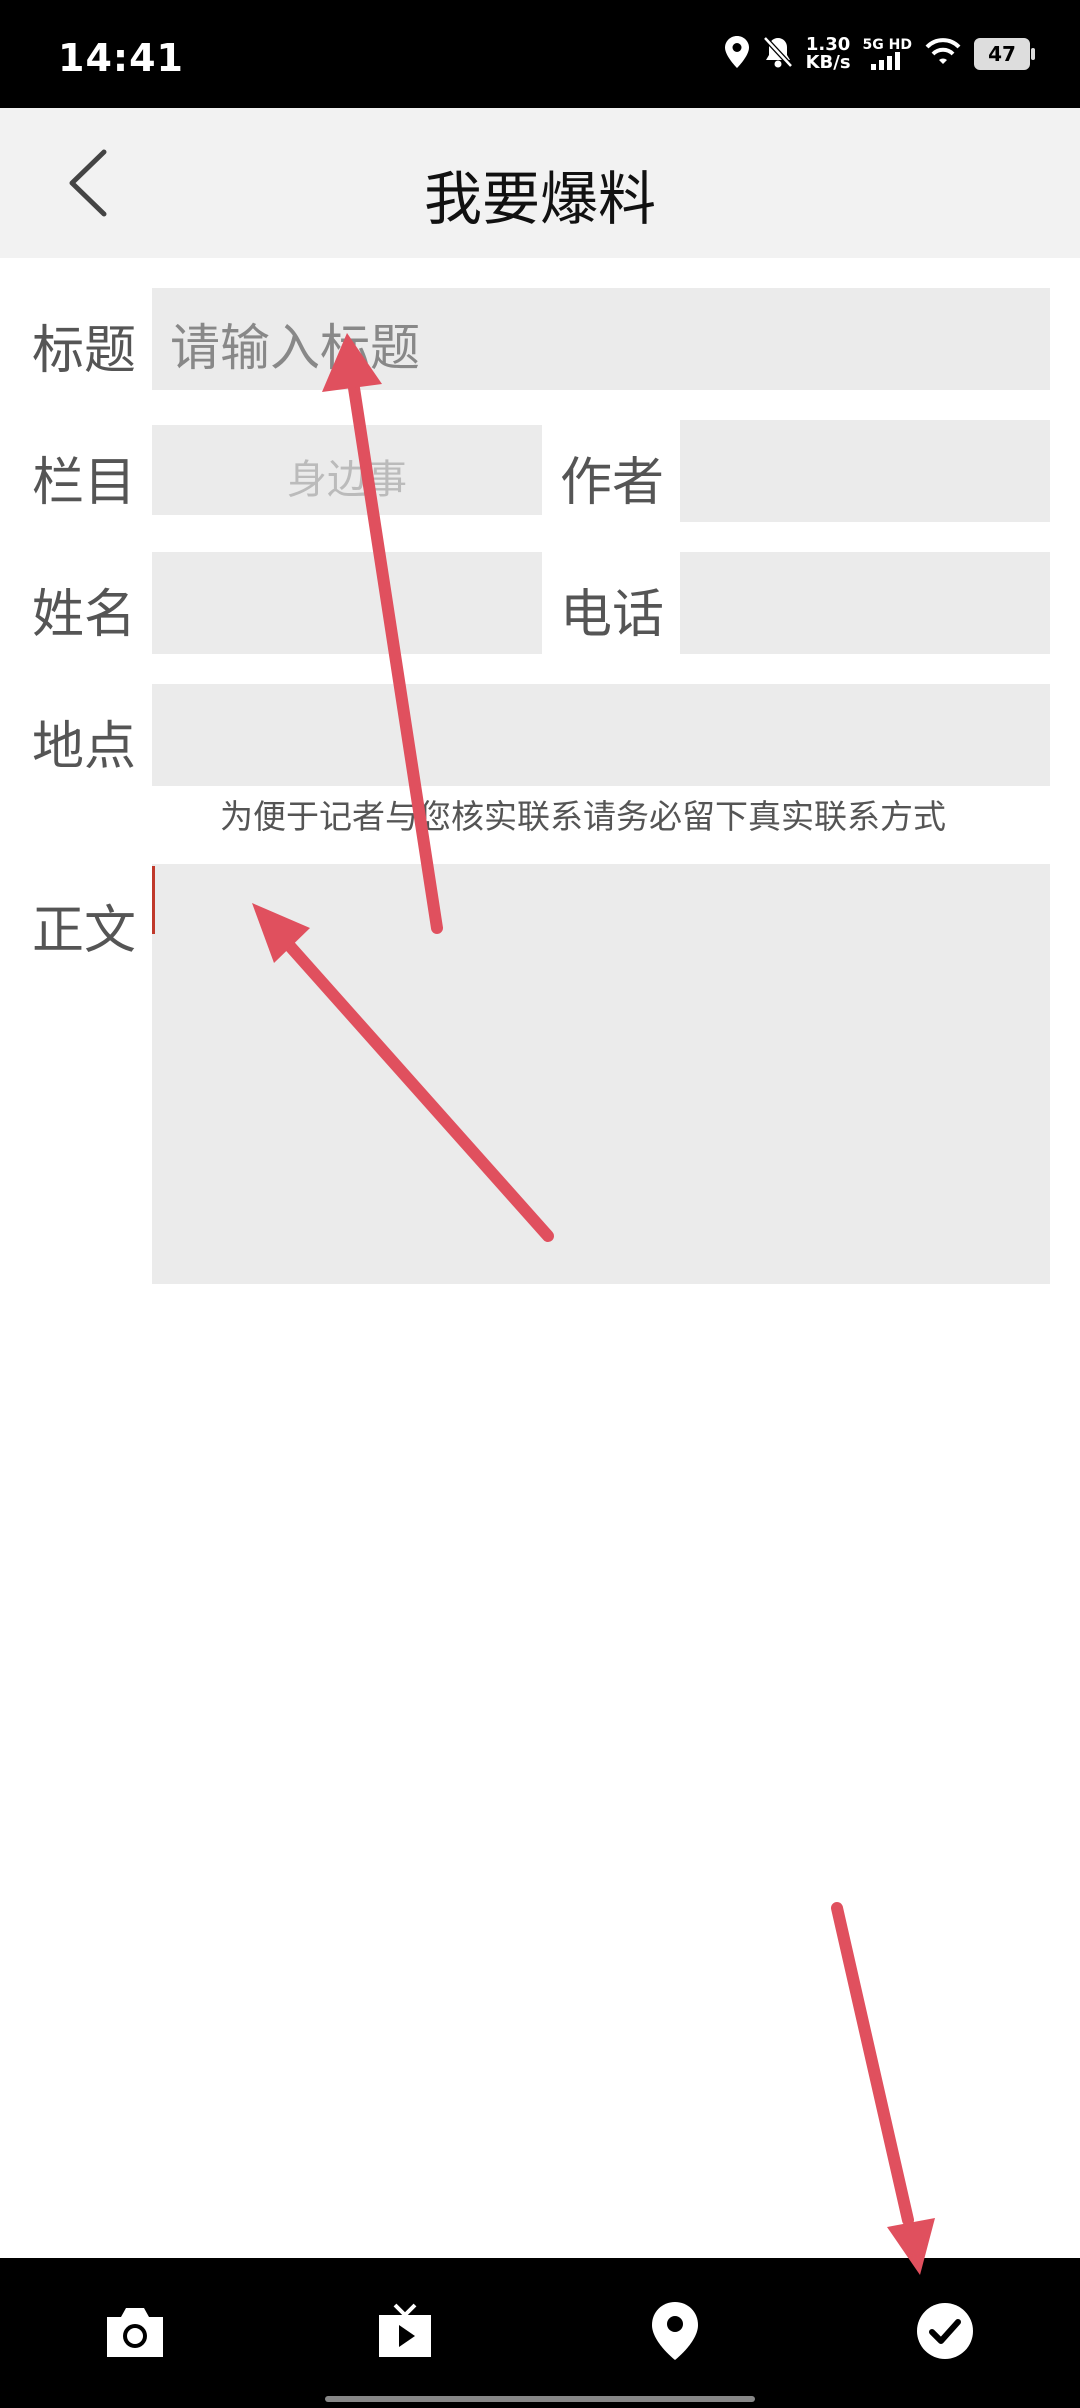 This screenshot has height=2408, width=1080. Describe the element at coordinates (865, 471) in the screenshot. I see `author-input` at that location.